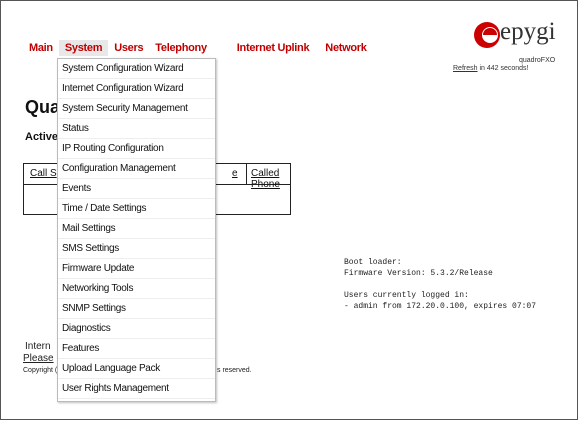 This screenshot has height=422, width=580. Describe the element at coordinates (270, 179) in the screenshot. I see `column-header-called-phone: Called Phone` at that location.